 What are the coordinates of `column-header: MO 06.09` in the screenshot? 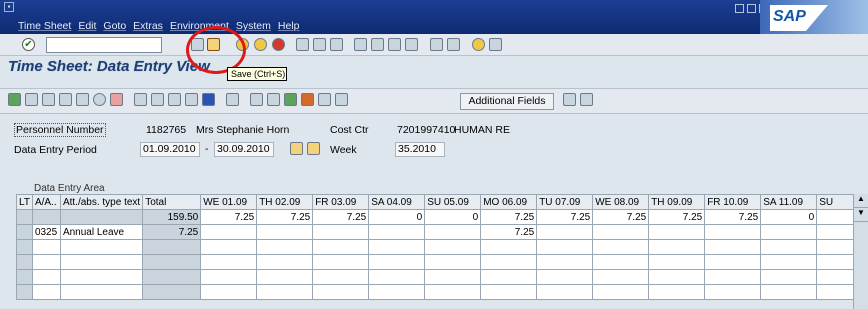 It's located at (509, 202).